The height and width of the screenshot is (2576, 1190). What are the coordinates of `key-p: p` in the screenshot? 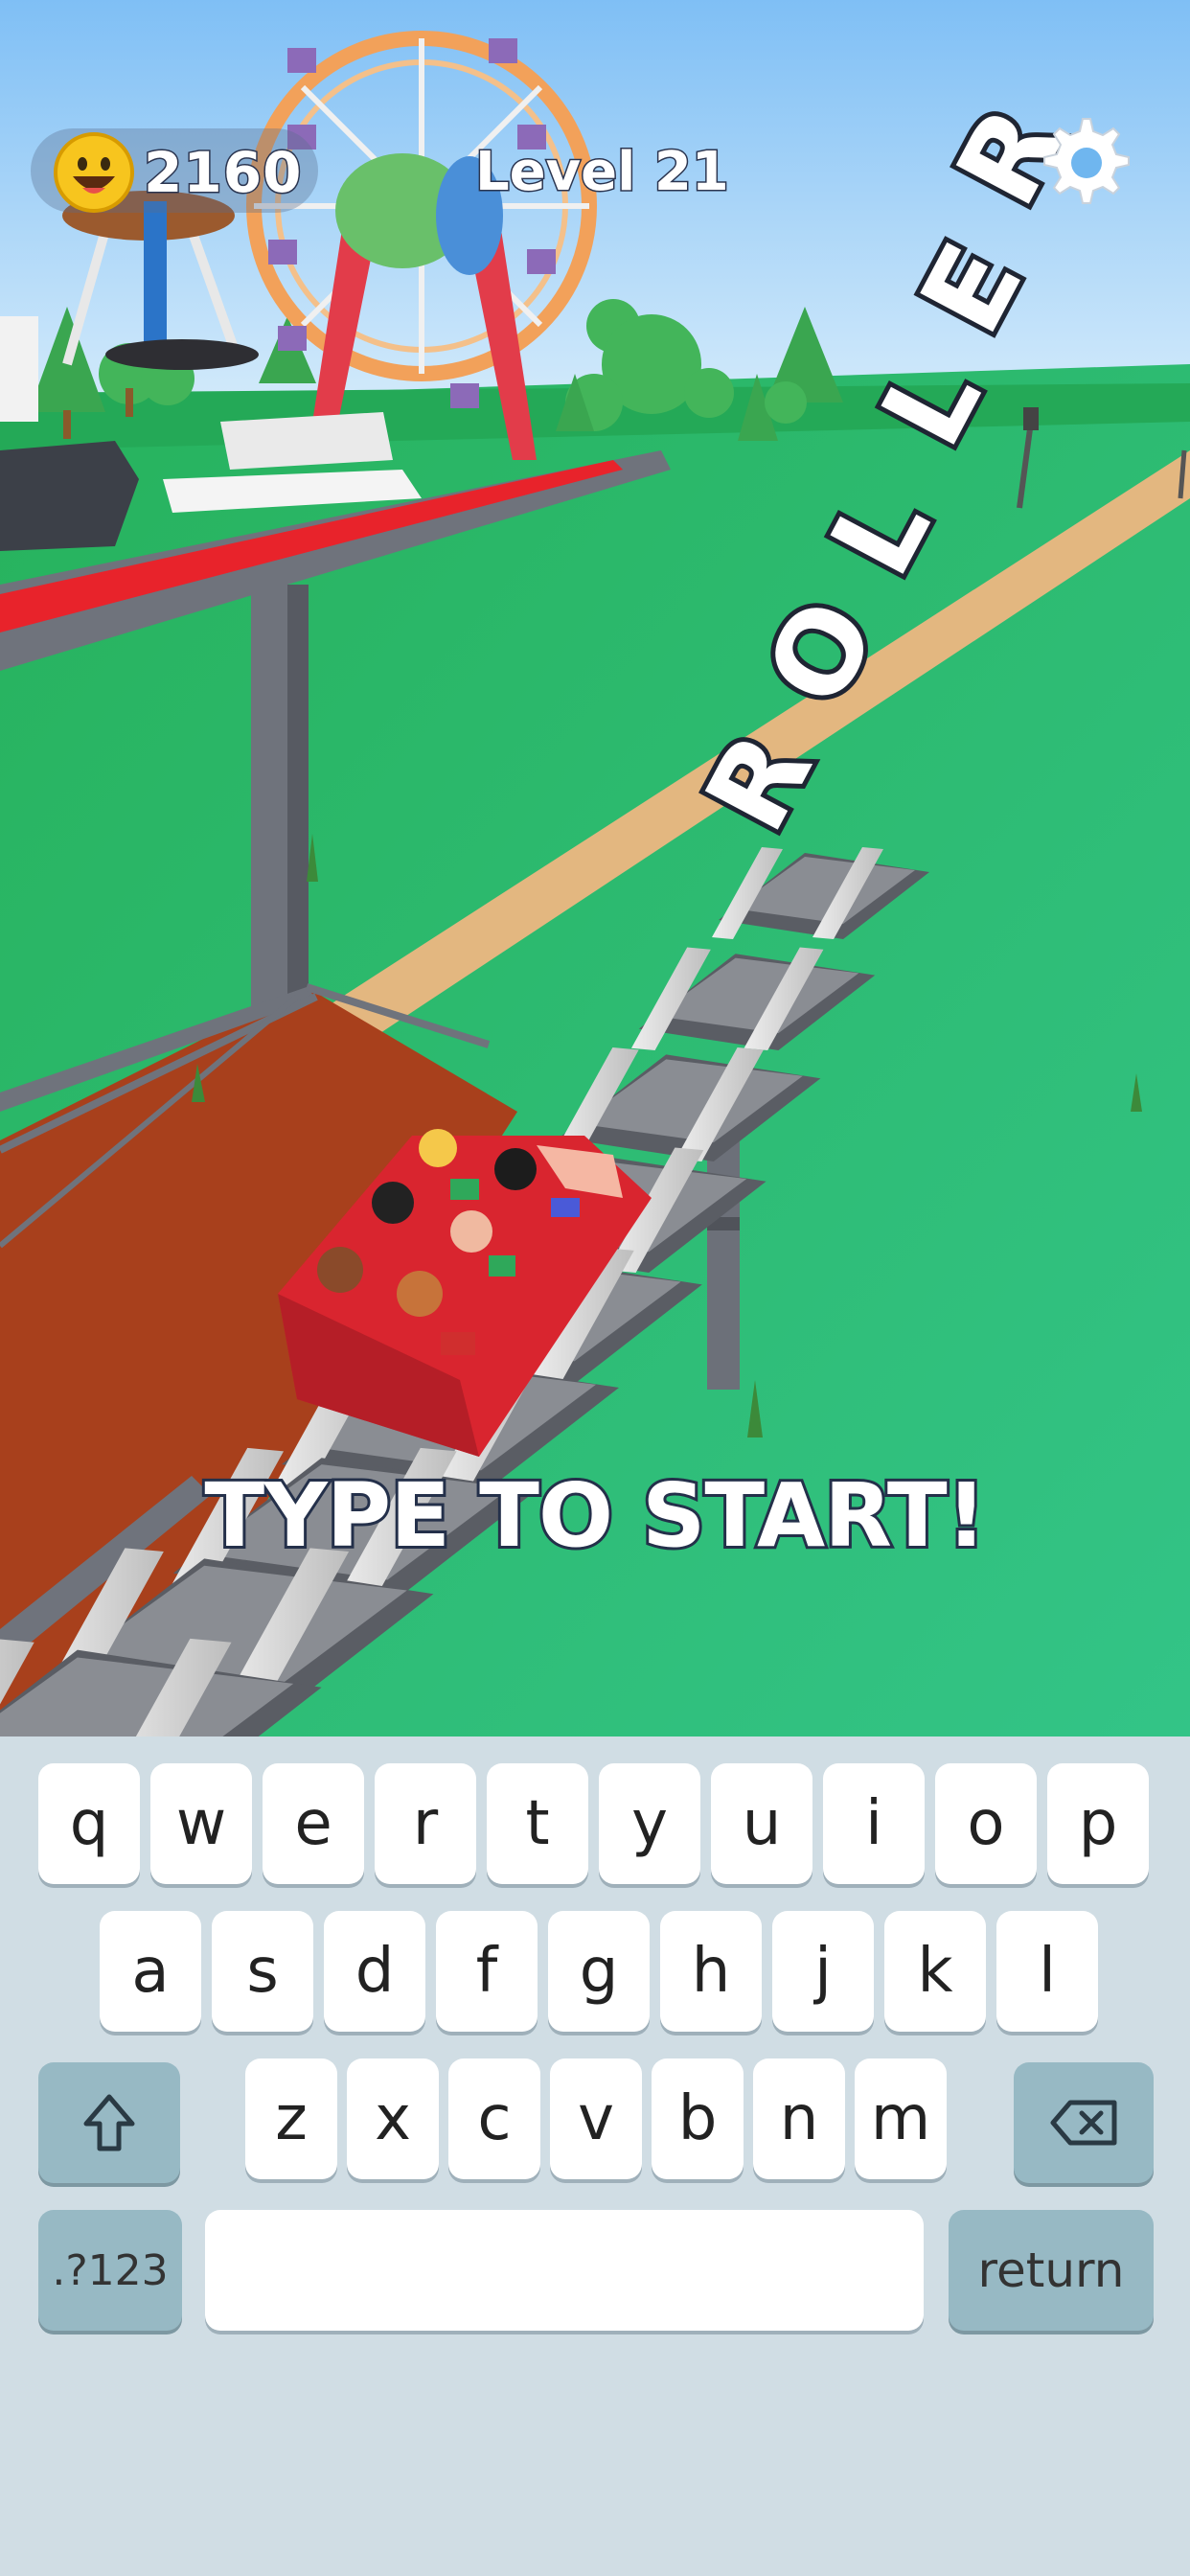 It's located at (1098, 1823).